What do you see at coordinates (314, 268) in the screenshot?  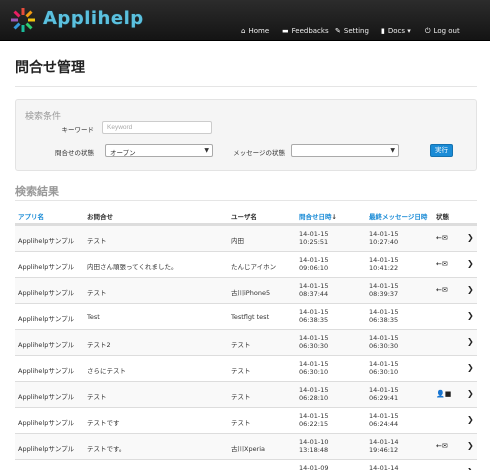 I see `row-inquiry-time: 09:06:10` at bounding box center [314, 268].